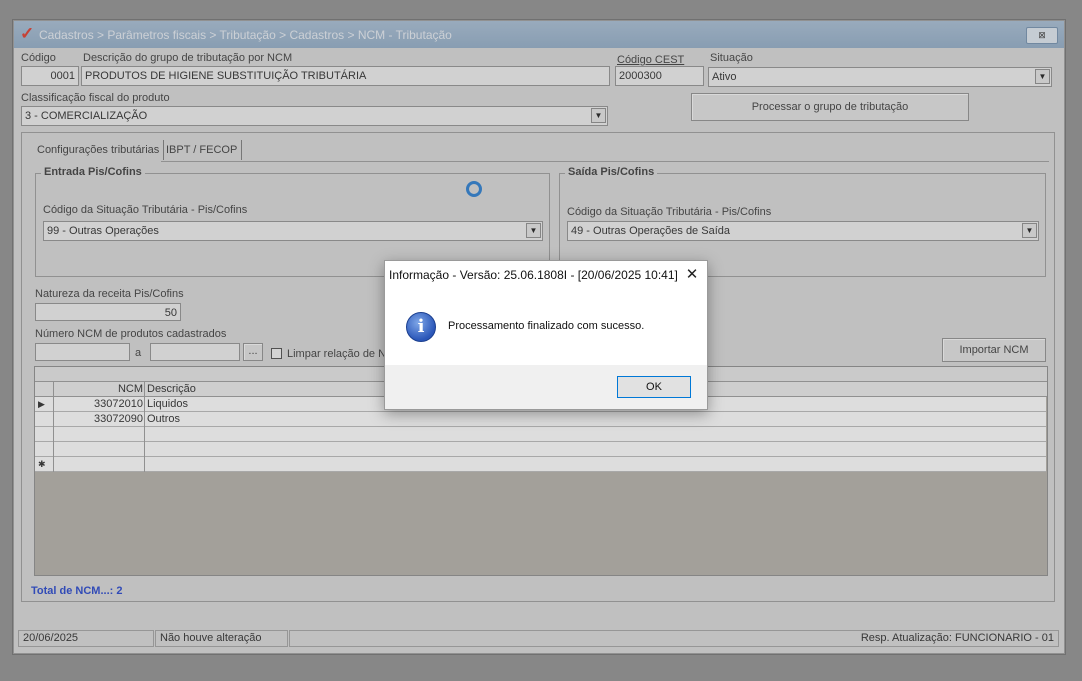 This screenshot has width=1082, height=681. What do you see at coordinates (654, 387) in the screenshot?
I see `ok-button: OK` at bounding box center [654, 387].